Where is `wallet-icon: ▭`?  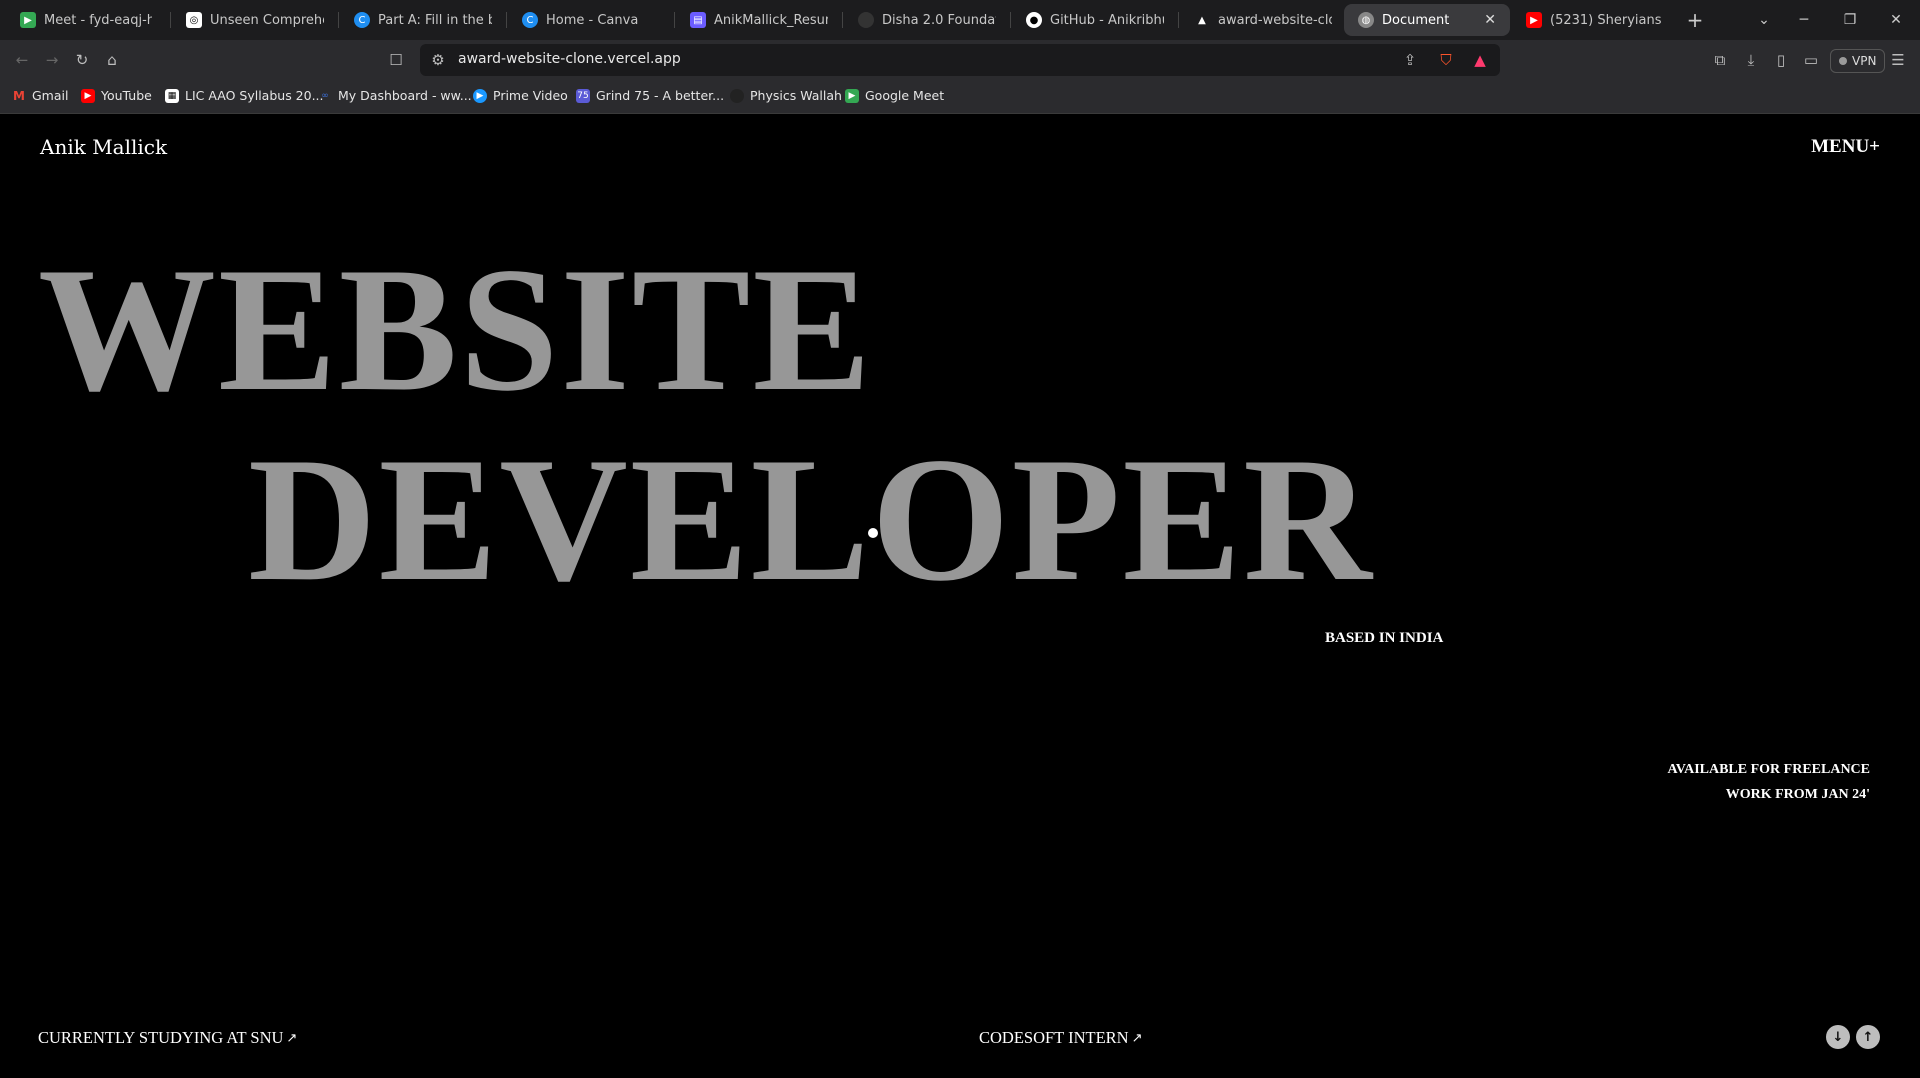 wallet-icon: ▭ is located at coordinates (1811, 60).